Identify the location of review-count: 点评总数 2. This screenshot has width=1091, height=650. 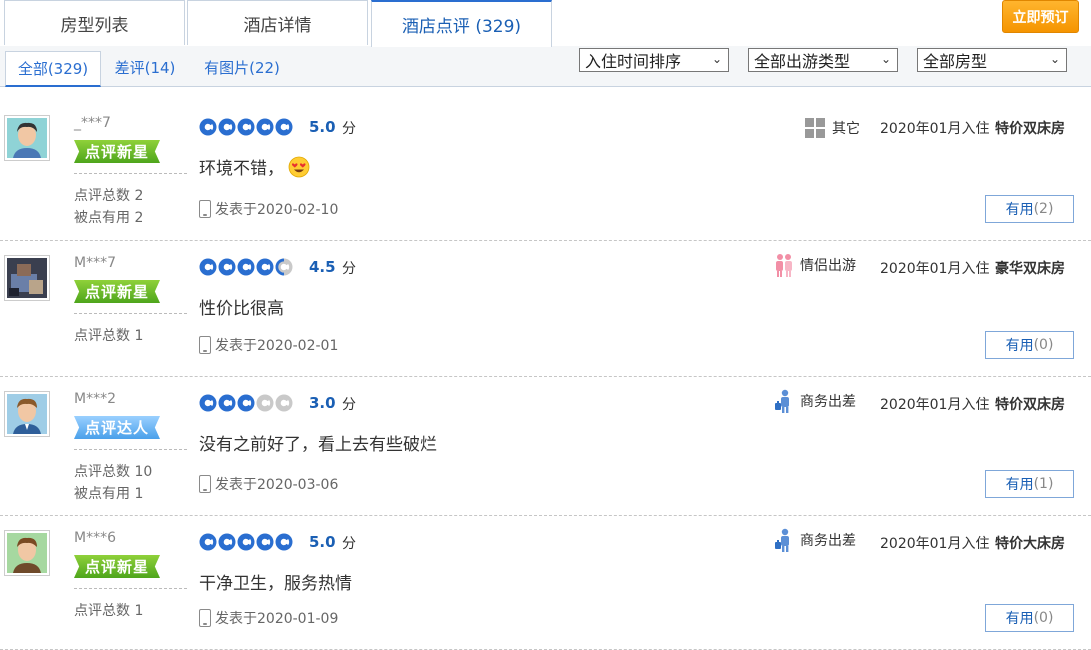
(109, 196).